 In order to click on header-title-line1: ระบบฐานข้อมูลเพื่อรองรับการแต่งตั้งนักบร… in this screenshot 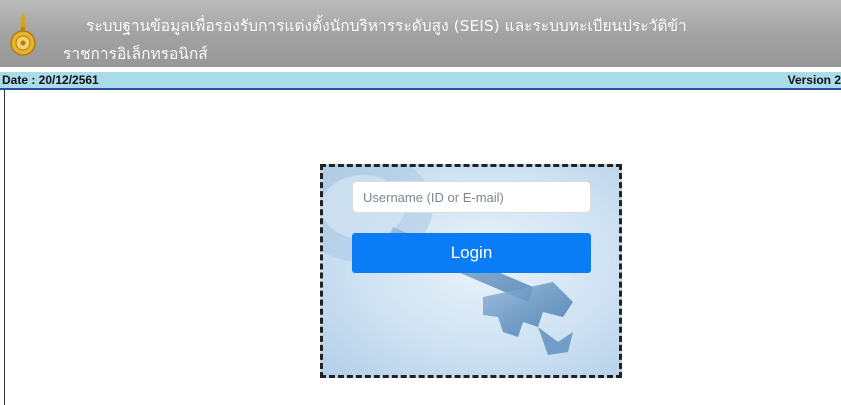, I will do `click(386, 26)`.